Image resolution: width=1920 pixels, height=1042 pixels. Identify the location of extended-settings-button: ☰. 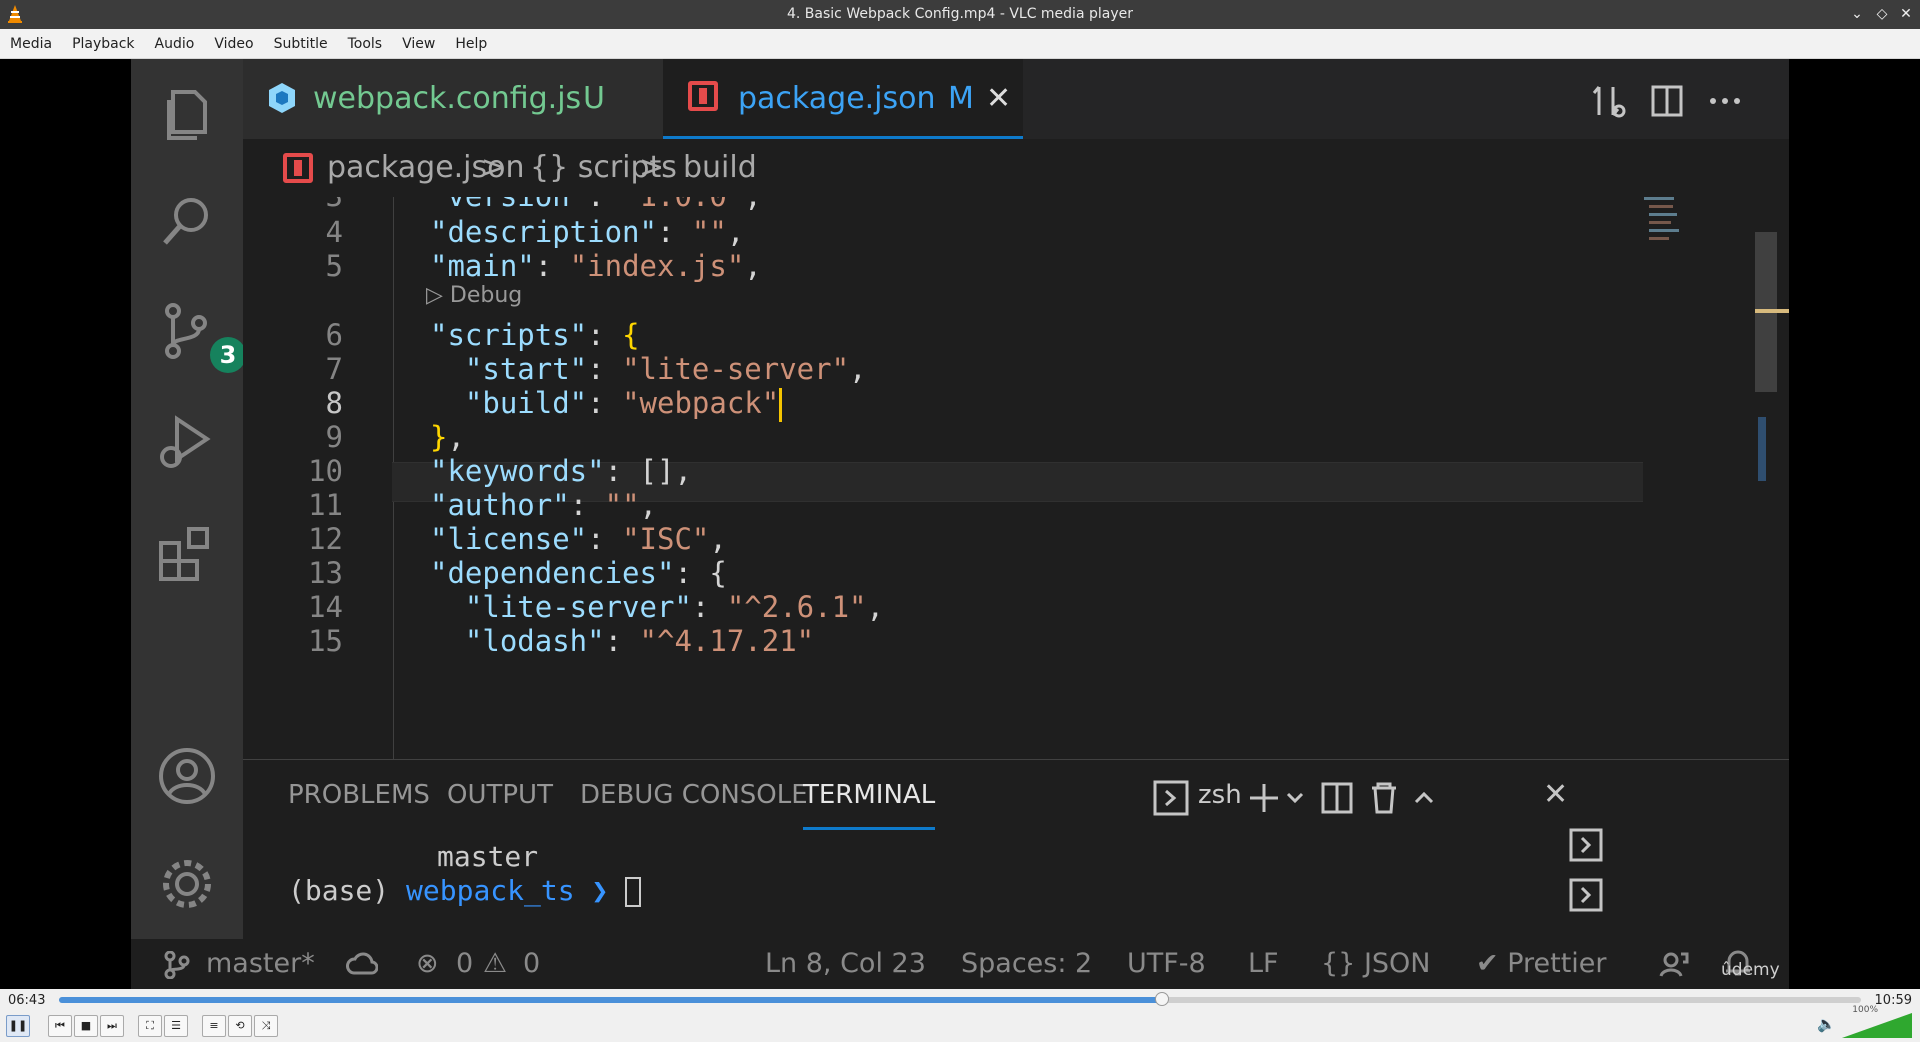
(176, 1026).